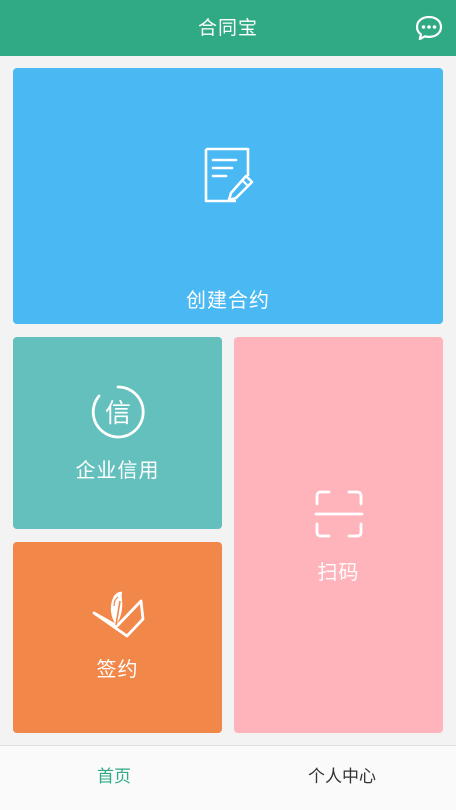 This screenshot has width=456, height=810. What do you see at coordinates (117, 470) in the screenshot?
I see `enterprise-credit-label: 企业信用` at bounding box center [117, 470].